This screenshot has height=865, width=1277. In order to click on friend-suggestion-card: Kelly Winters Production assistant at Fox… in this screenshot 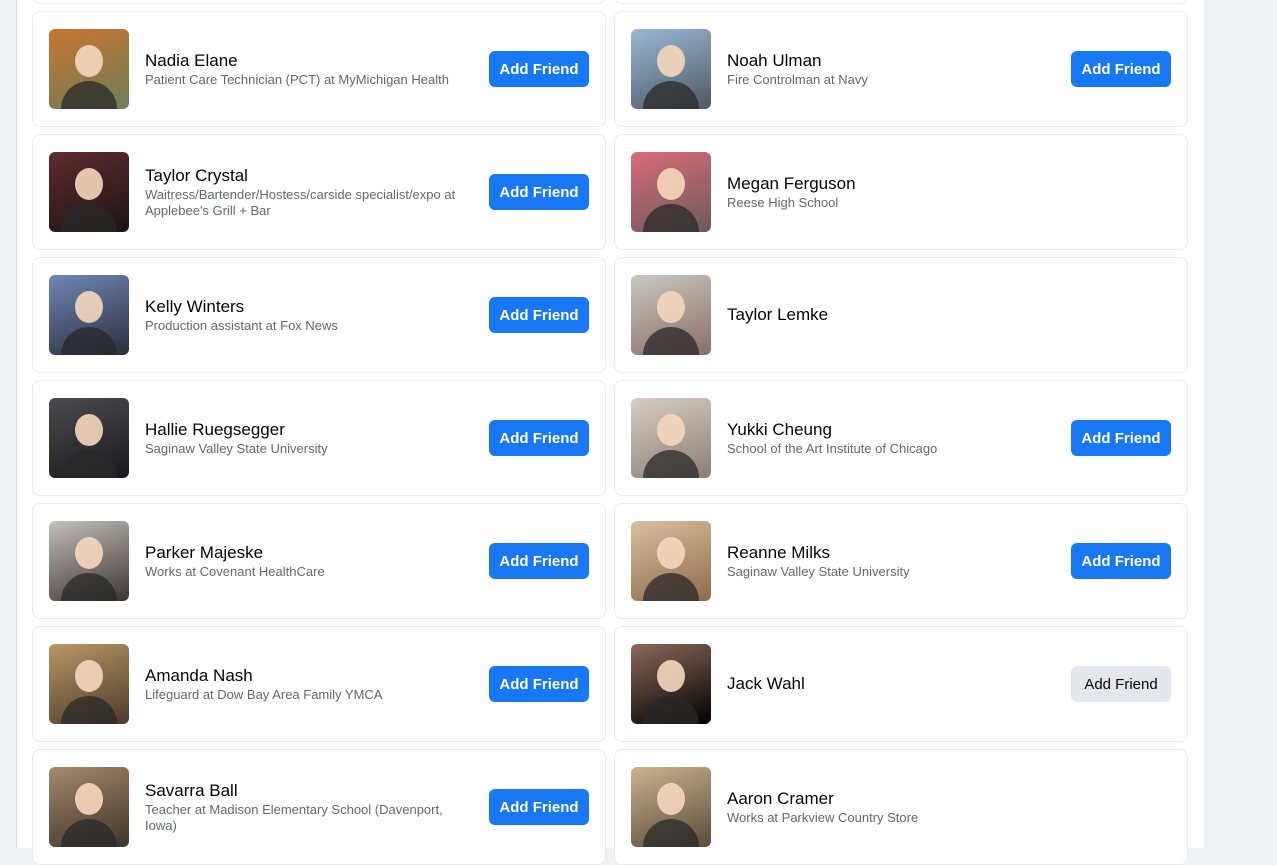, I will do `click(319, 315)`.